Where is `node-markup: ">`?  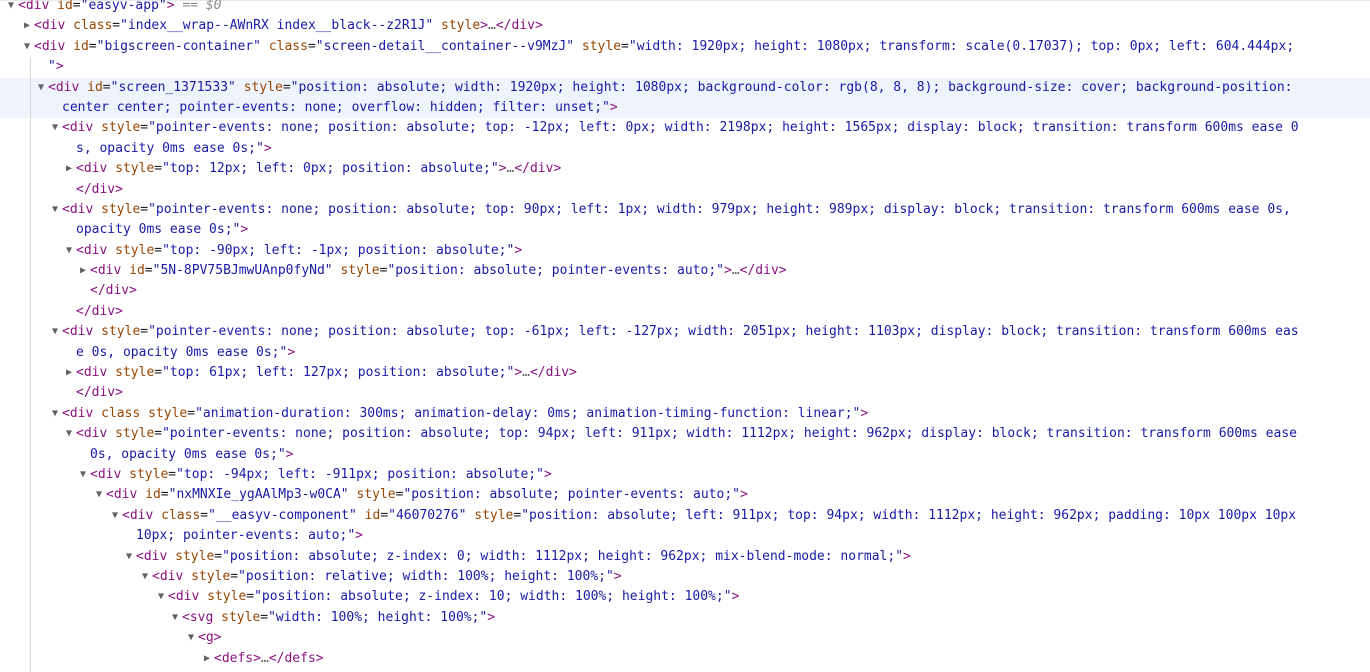 node-markup: "> is located at coordinates (56, 67).